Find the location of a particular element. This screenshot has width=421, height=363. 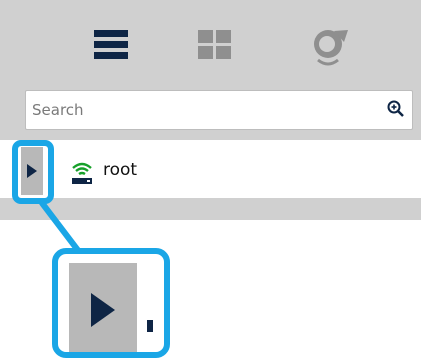

wireless-router-icon is located at coordinates (82, 173).